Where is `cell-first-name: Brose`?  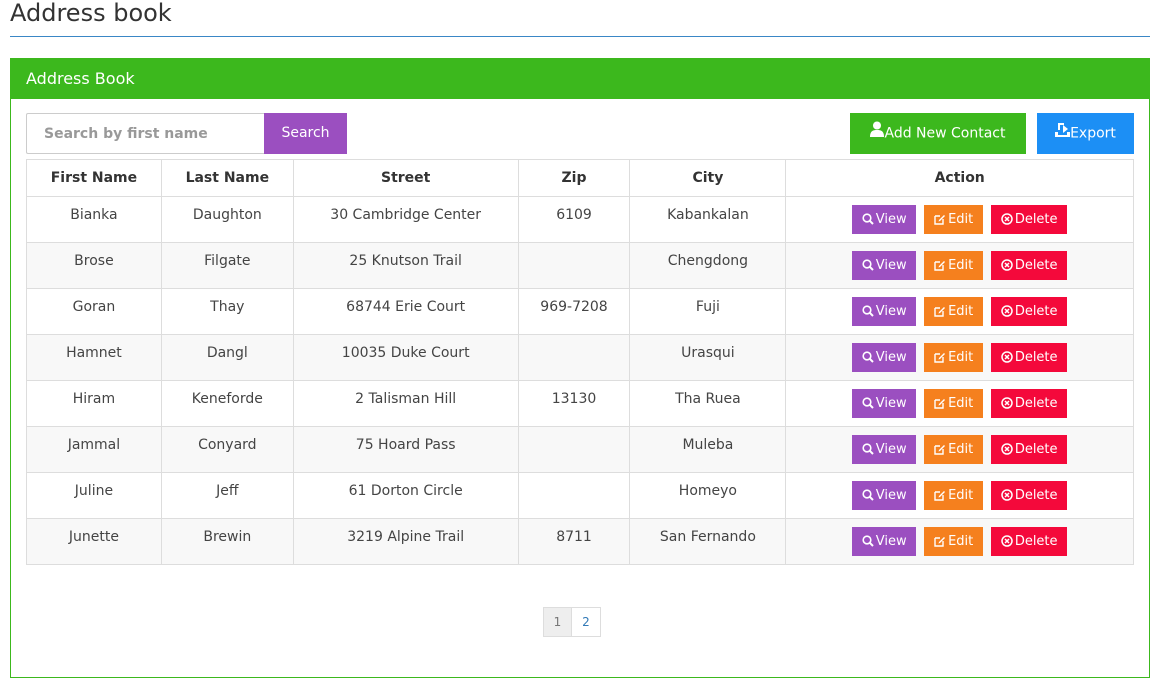
cell-first-name: Brose is located at coordinates (94, 265).